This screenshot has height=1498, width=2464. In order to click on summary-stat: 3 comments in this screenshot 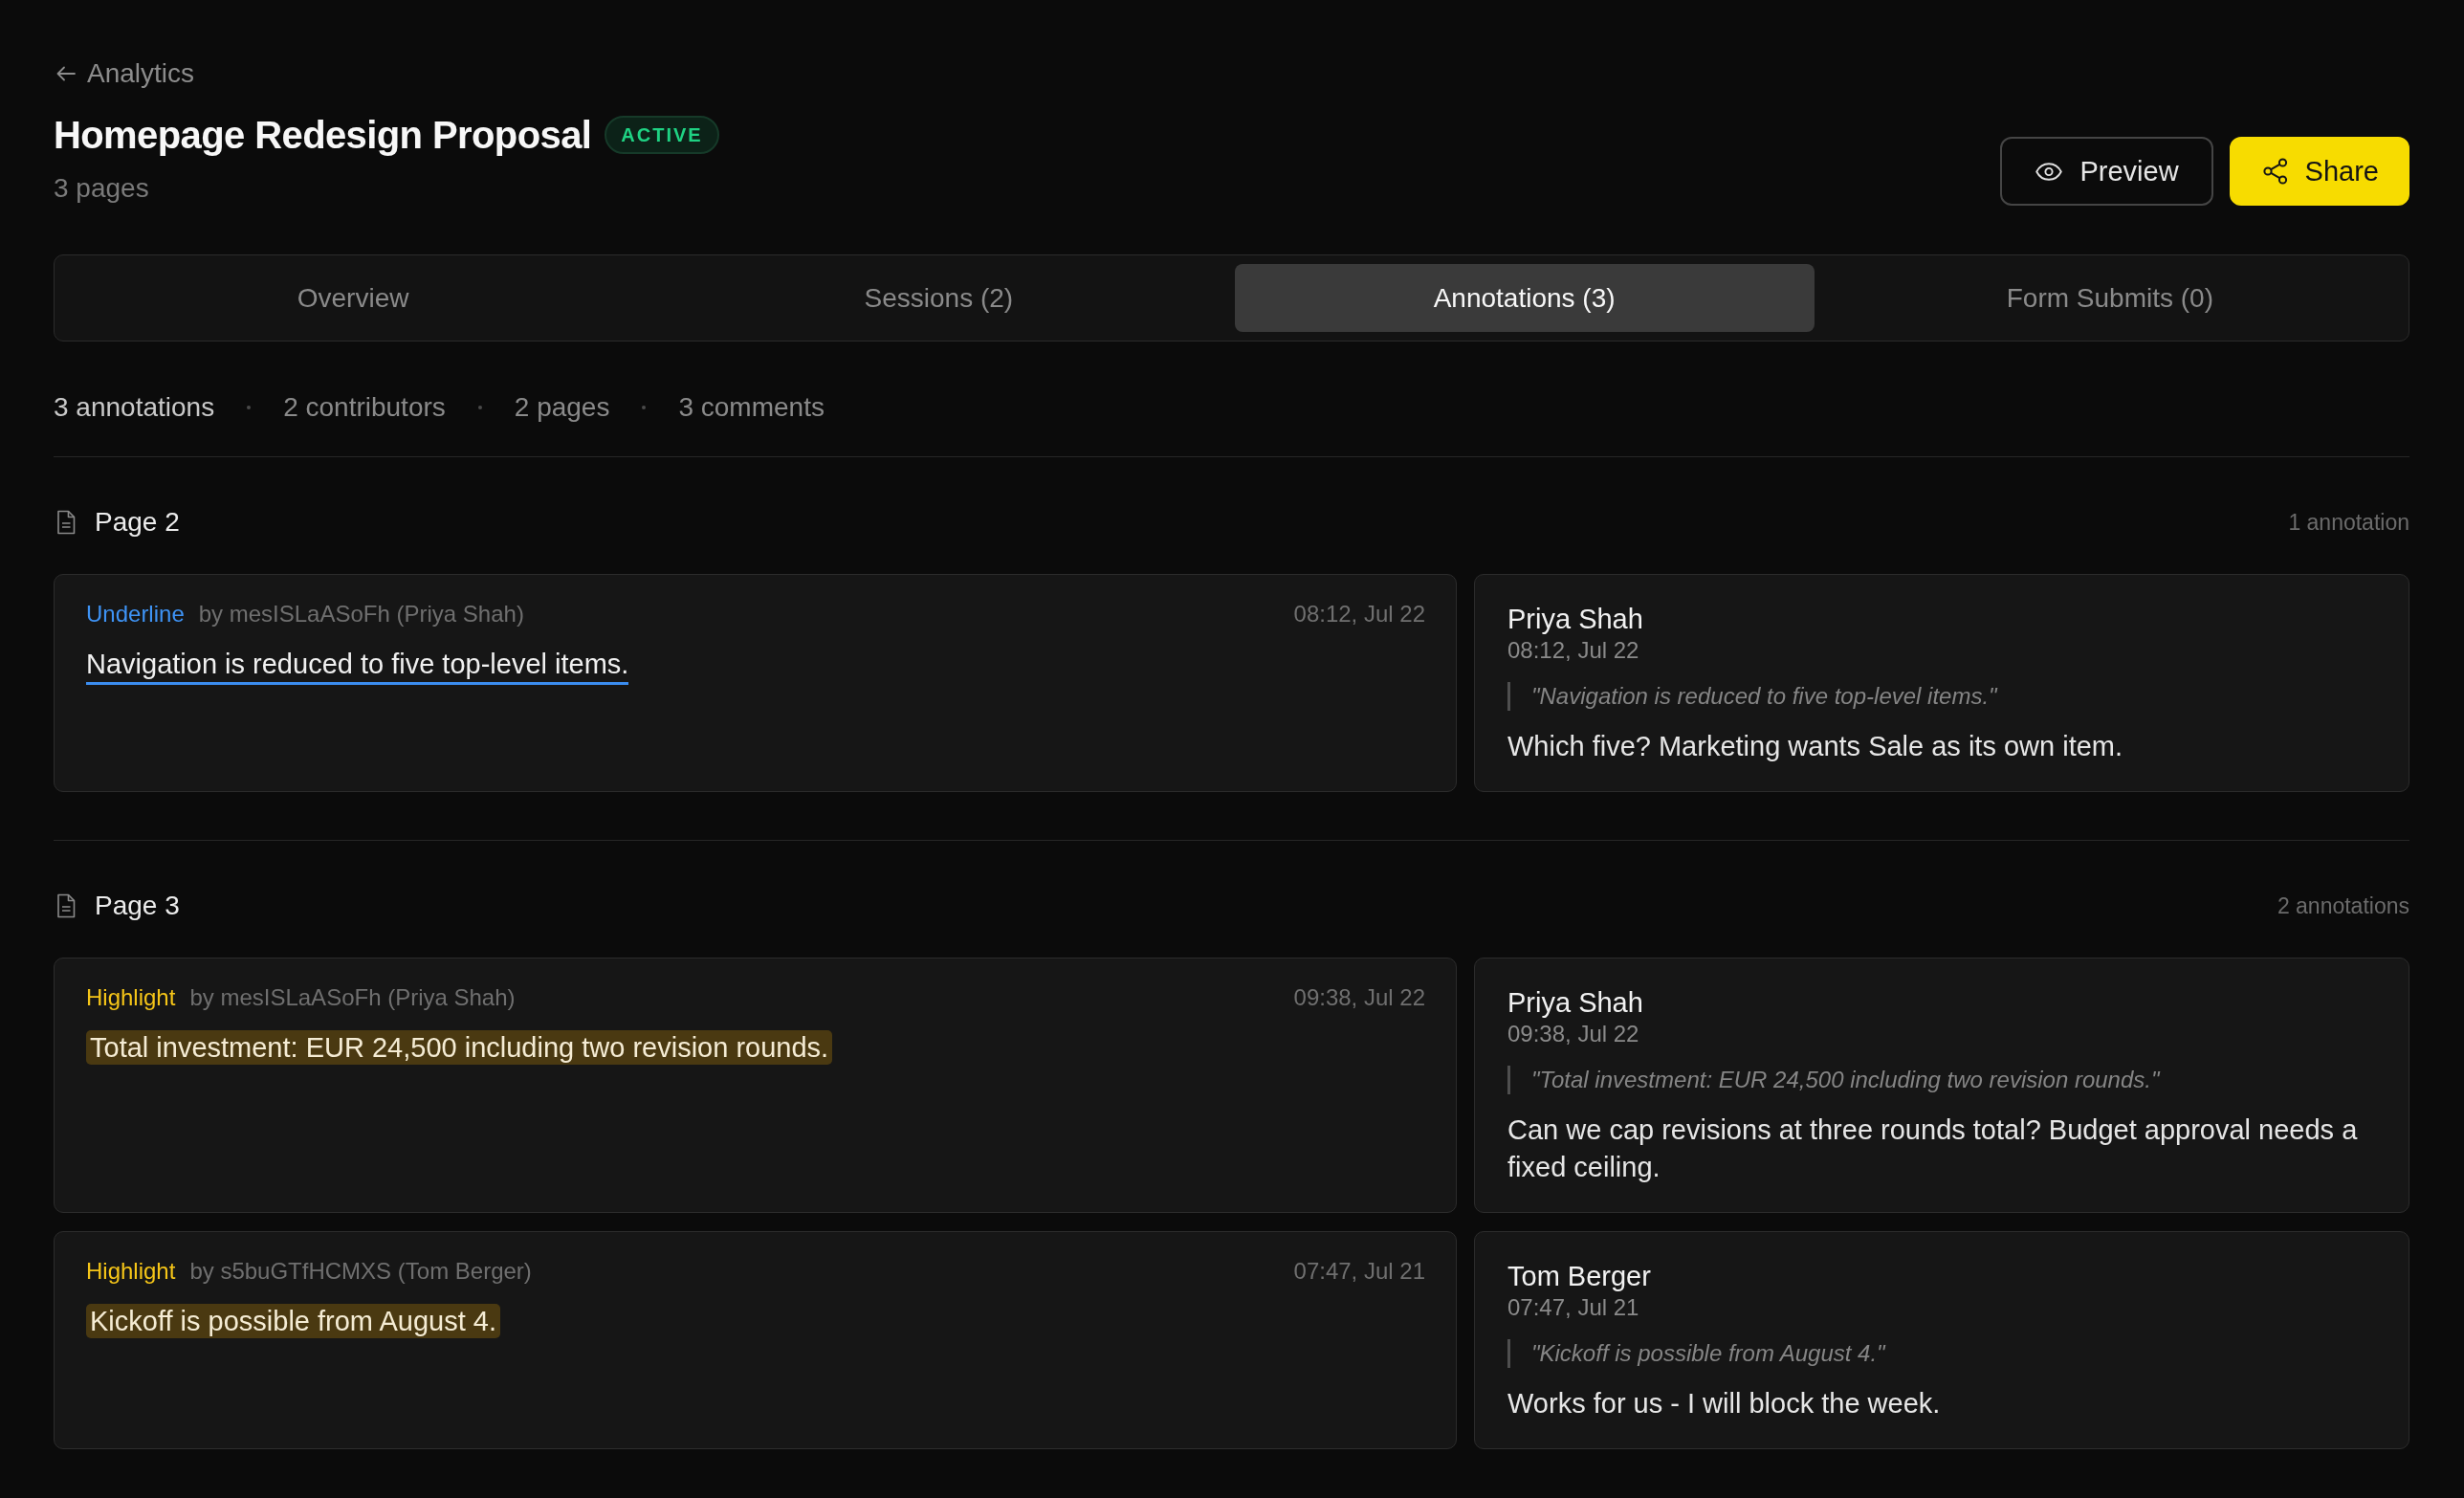, I will do `click(751, 408)`.